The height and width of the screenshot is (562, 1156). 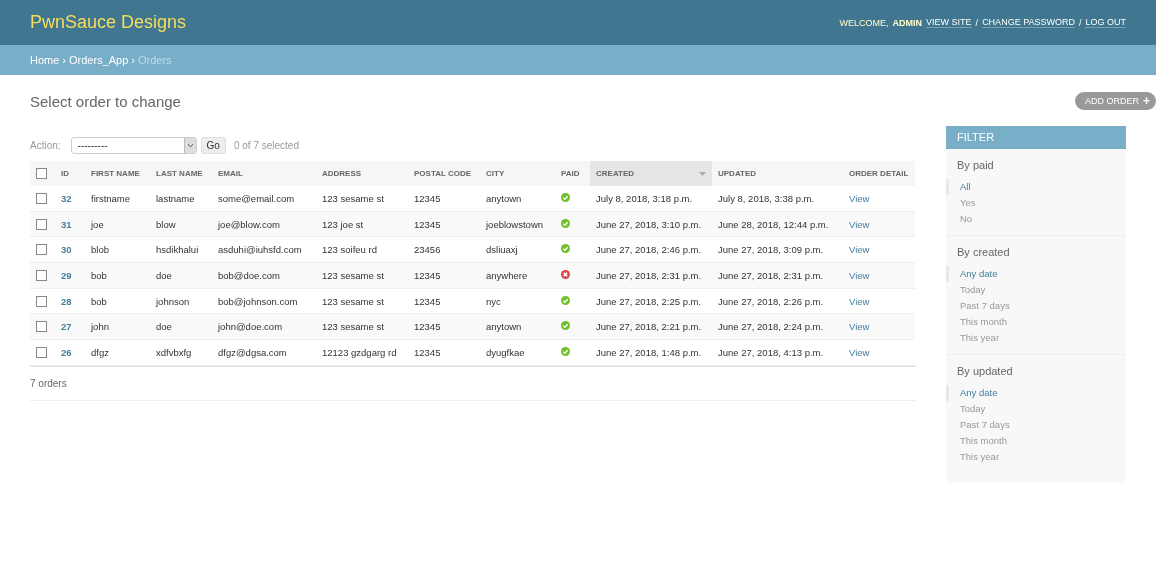 I want to click on table-cell: June 27, 2018, 3:10 p.m., so click(x=649, y=224).